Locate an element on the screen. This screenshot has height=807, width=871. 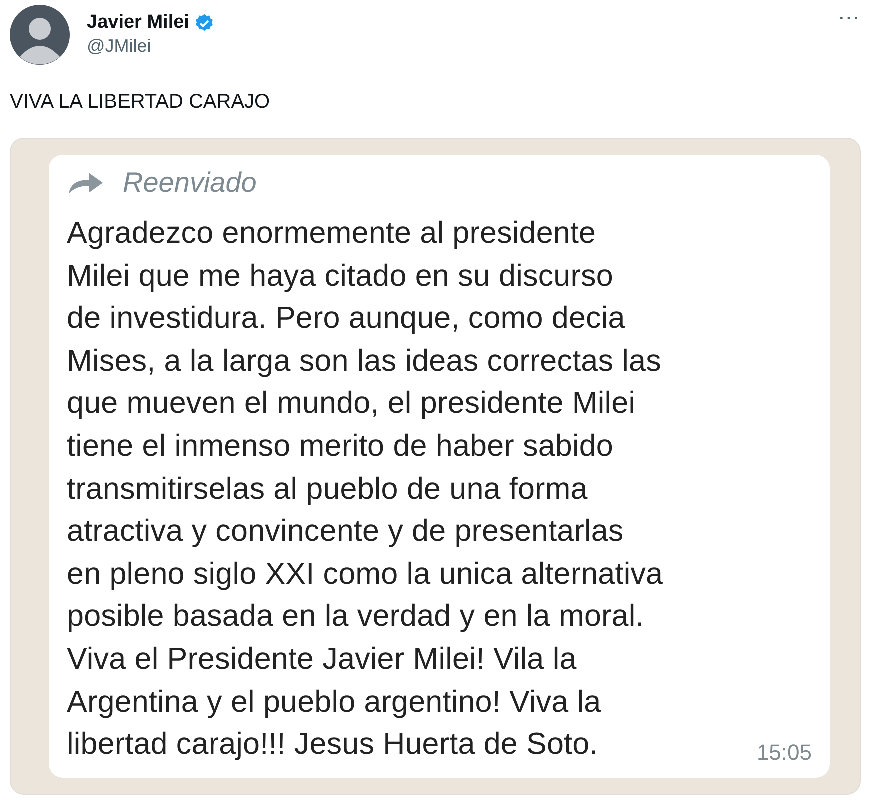
author-name: Javier Milei is located at coordinates (138, 23).